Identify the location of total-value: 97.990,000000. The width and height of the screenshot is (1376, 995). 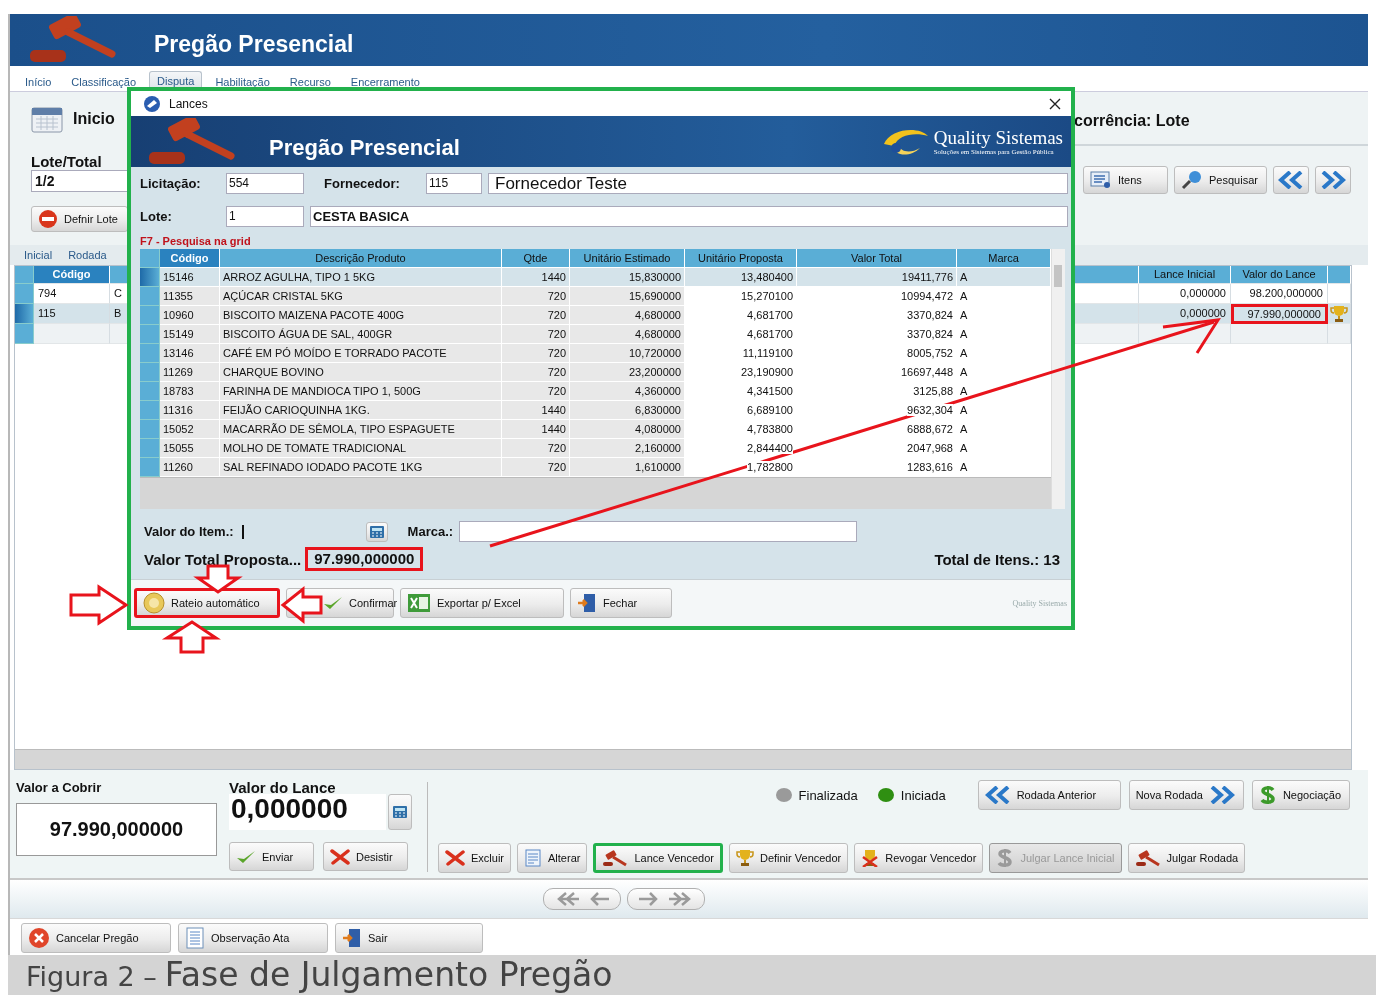
(364, 559).